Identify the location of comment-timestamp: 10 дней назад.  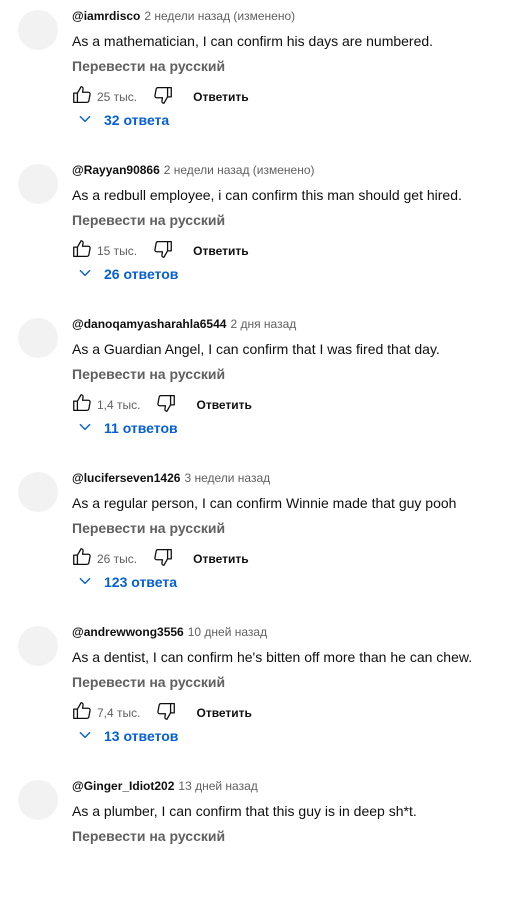
(227, 632).